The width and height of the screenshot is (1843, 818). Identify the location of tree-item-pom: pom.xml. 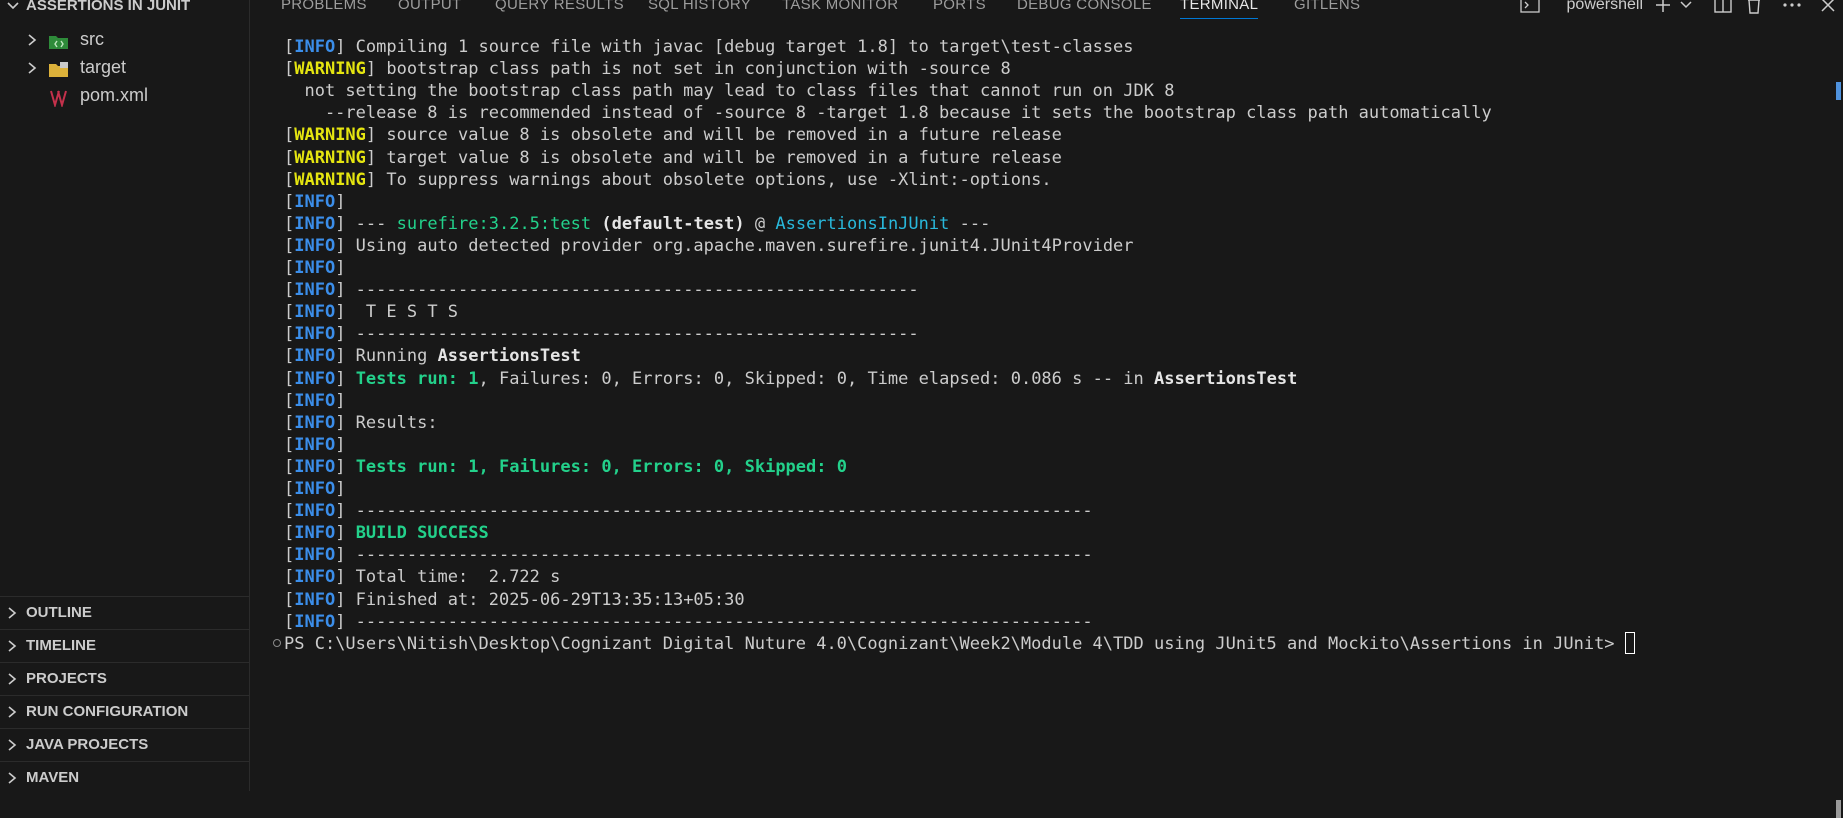
(125, 95).